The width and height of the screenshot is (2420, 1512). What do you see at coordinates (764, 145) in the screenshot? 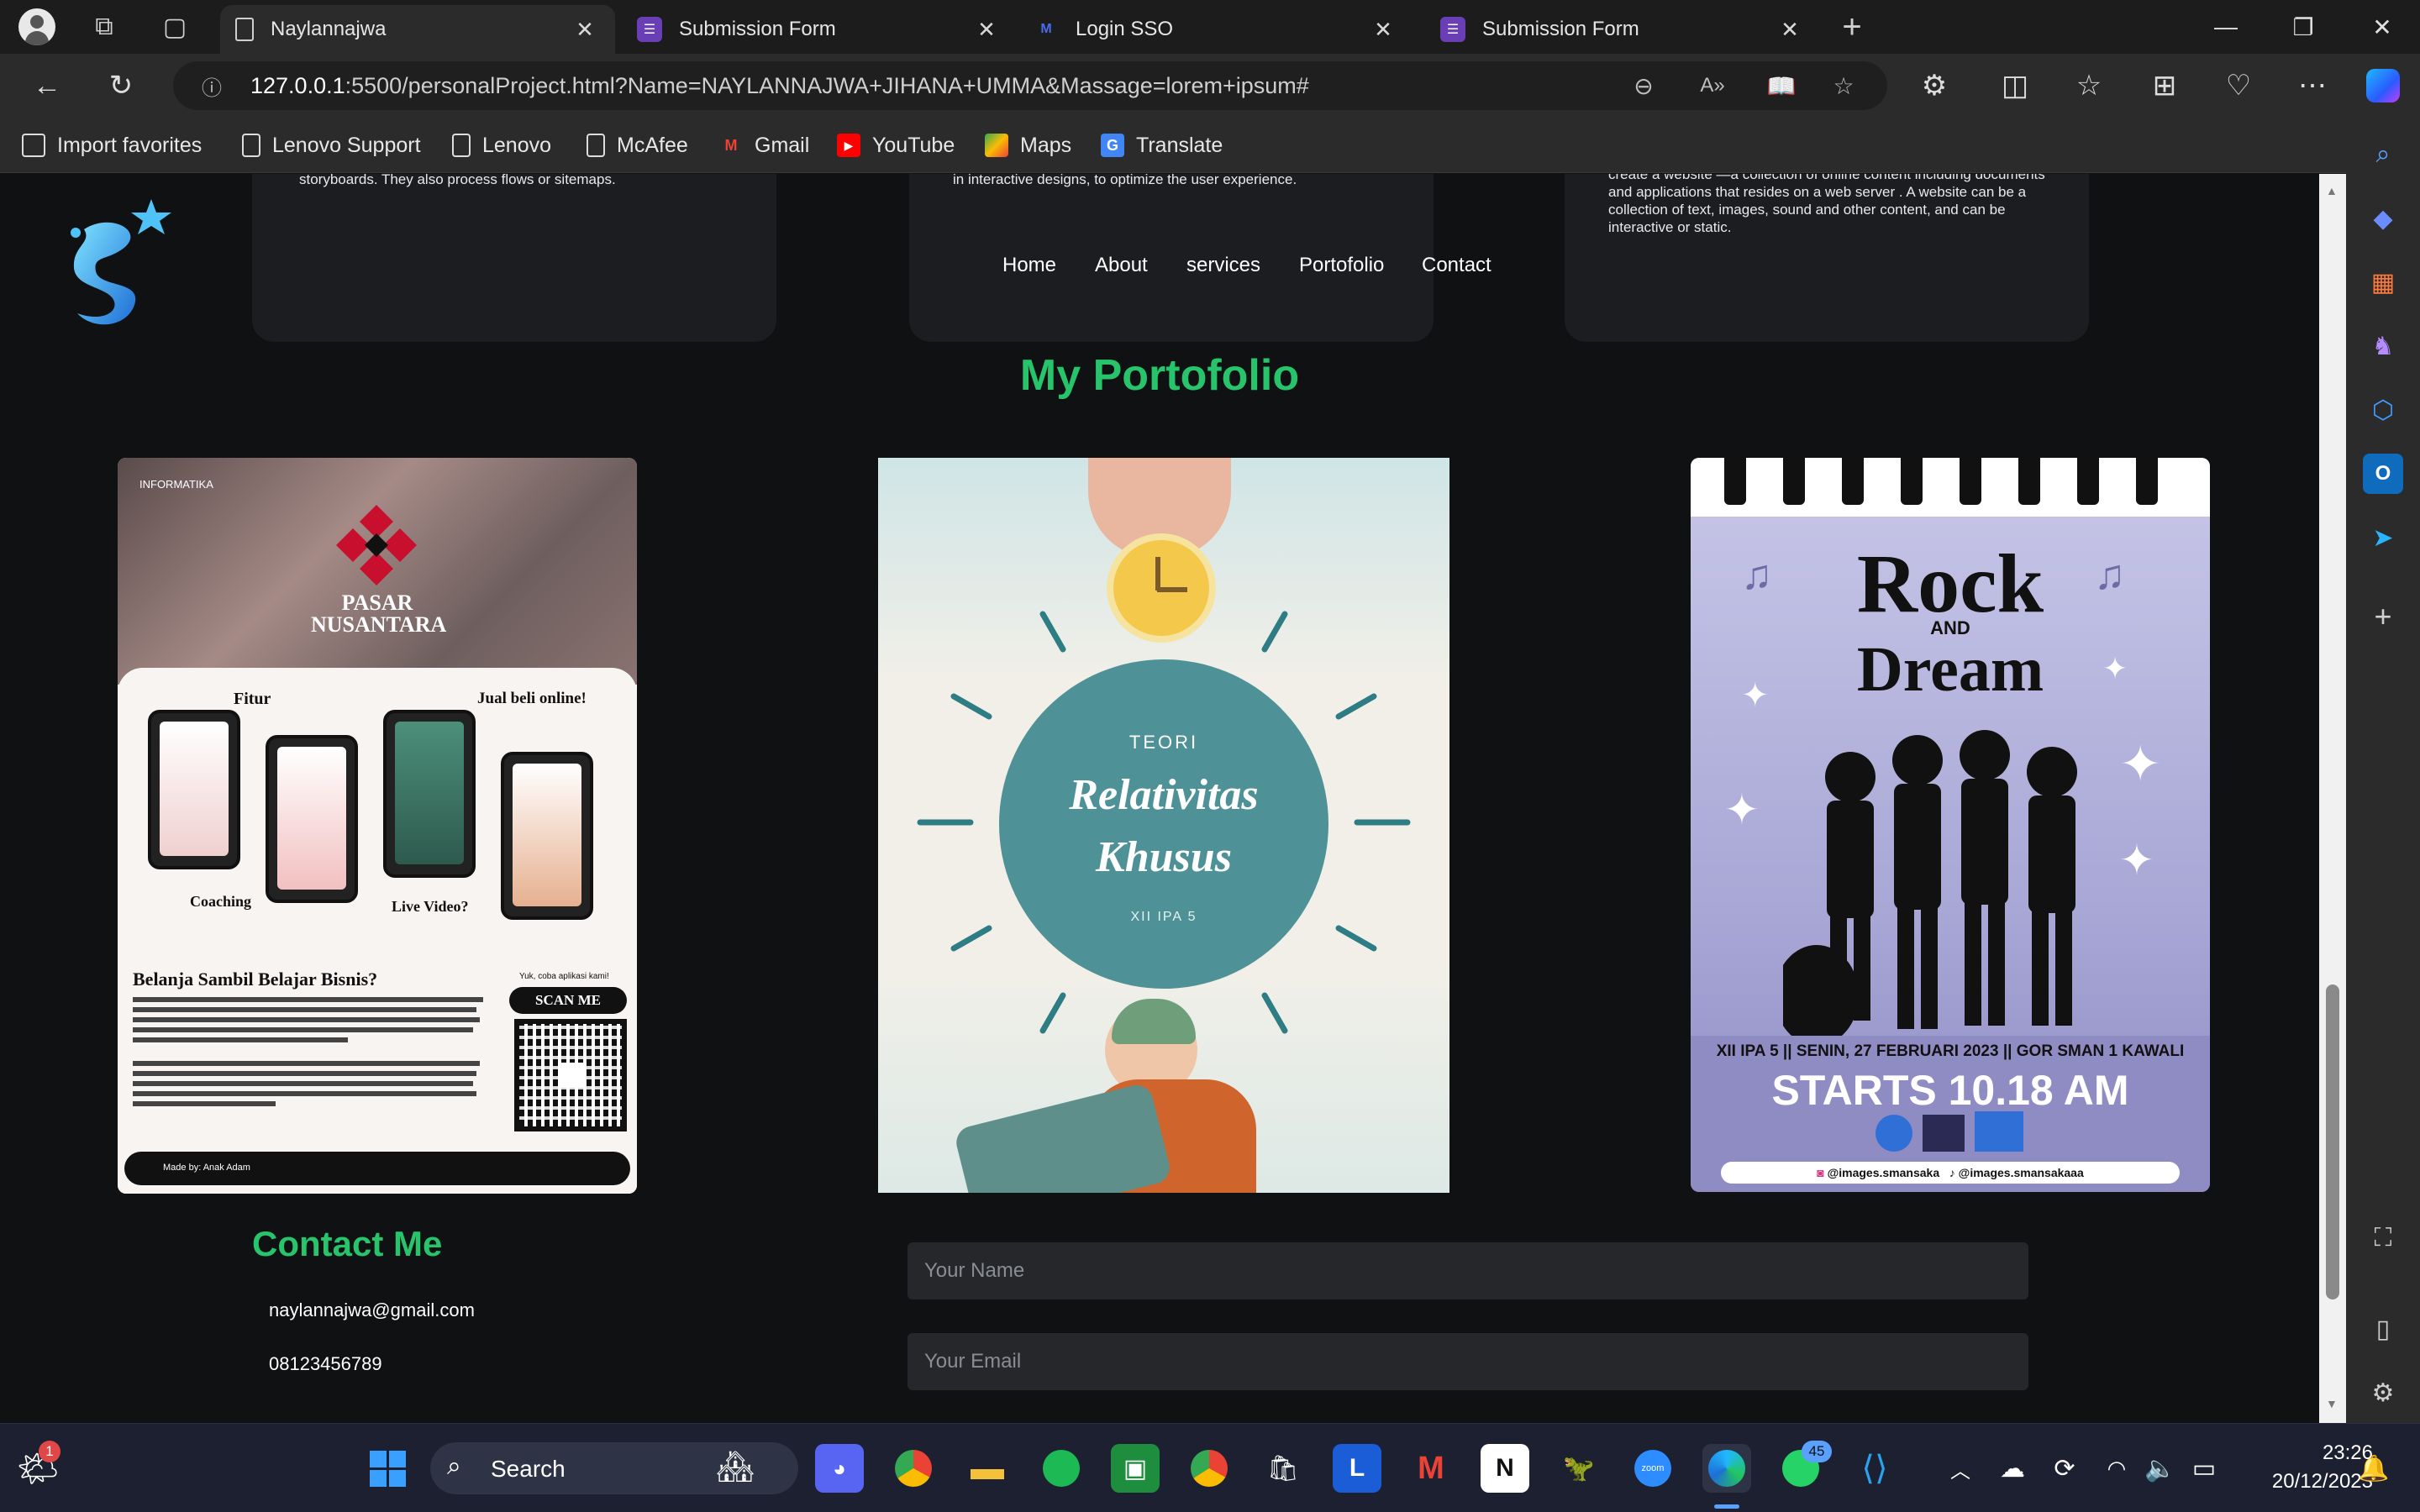
I see `favorite-gmail: M Gmail` at bounding box center [764, 145].